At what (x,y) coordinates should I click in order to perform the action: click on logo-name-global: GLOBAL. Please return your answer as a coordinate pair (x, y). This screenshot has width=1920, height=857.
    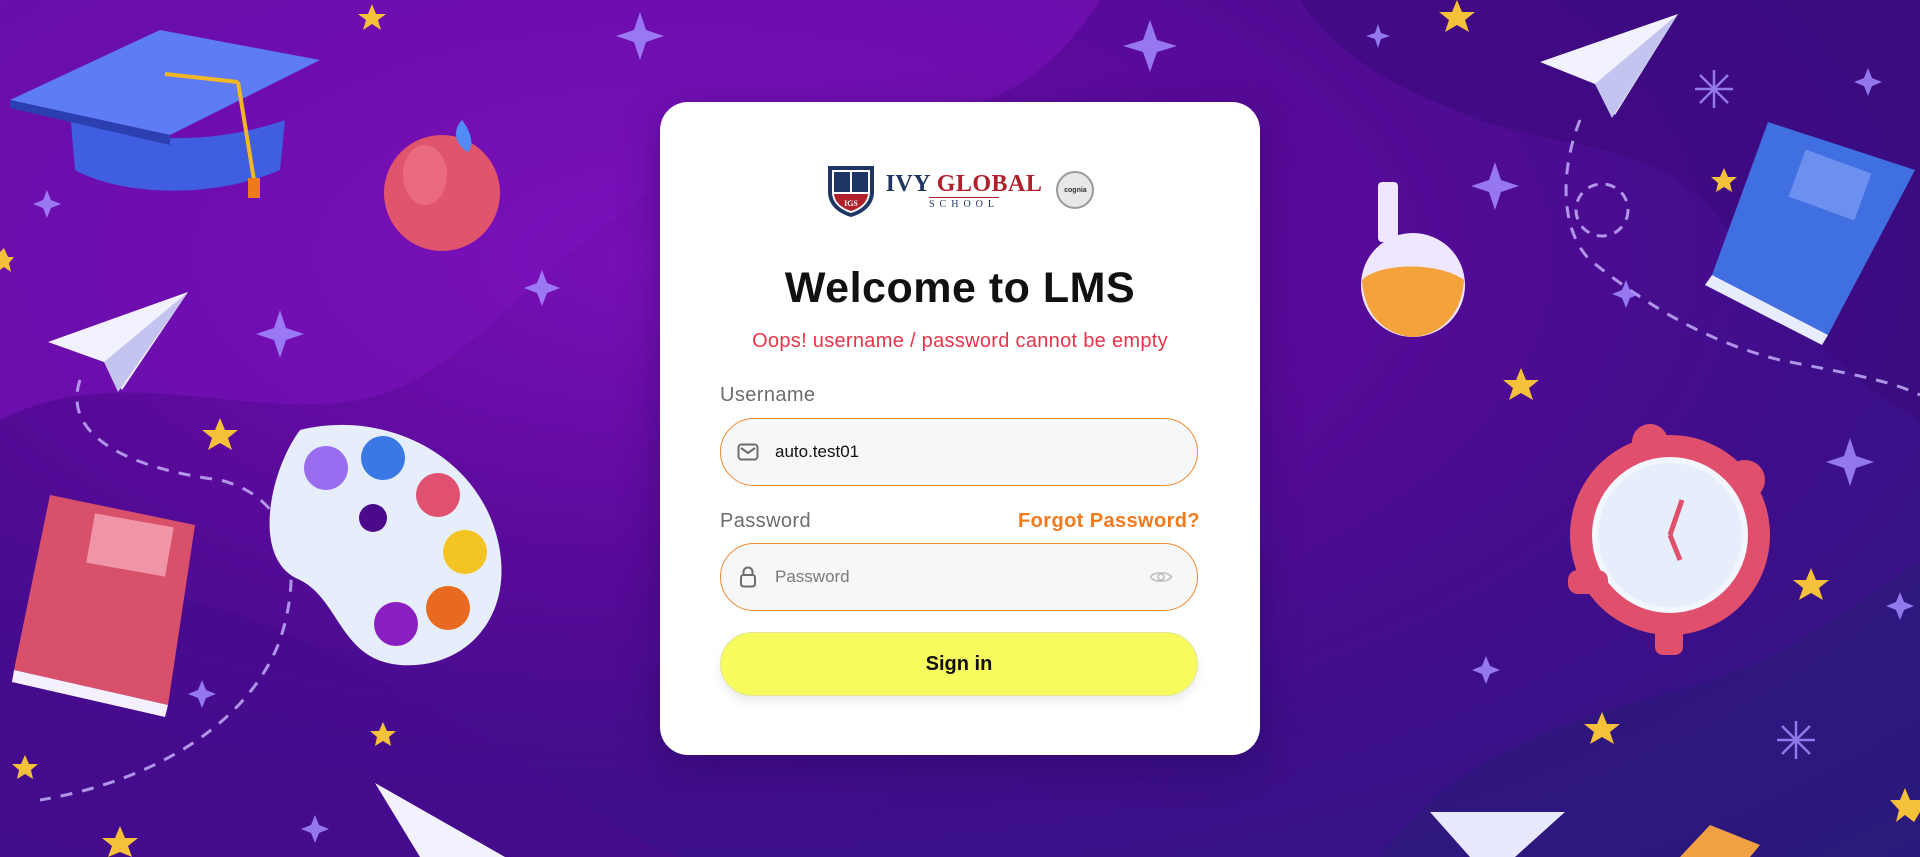
    Looking at the image, I should click on (989, 183).